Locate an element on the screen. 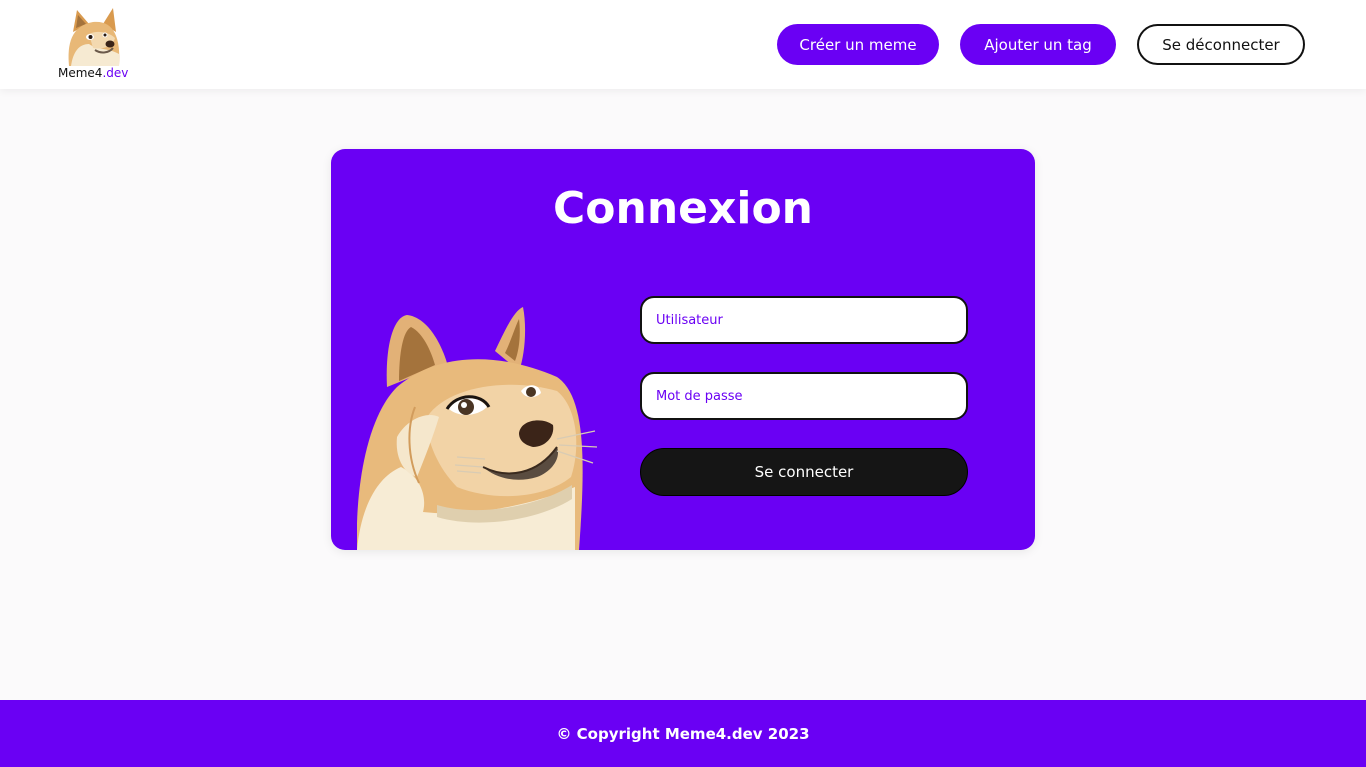  footer: © Copyright Meme4.dev 2023 is located at coordinates (683, 733).